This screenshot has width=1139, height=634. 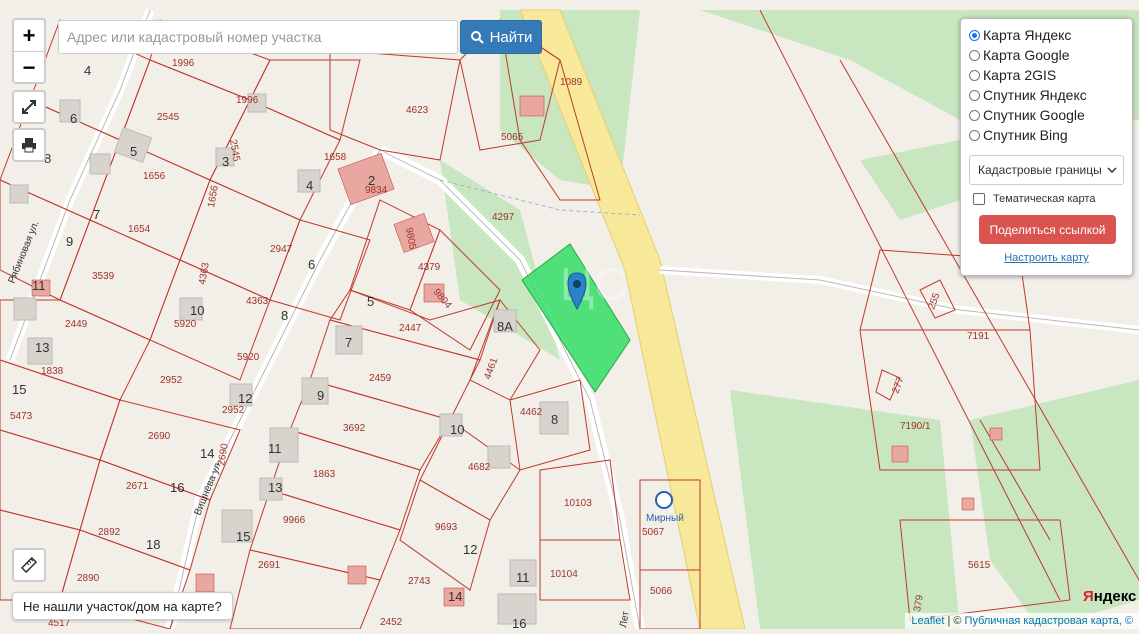 I want to click on svg-text: 5066, so click(x=661, y=591).